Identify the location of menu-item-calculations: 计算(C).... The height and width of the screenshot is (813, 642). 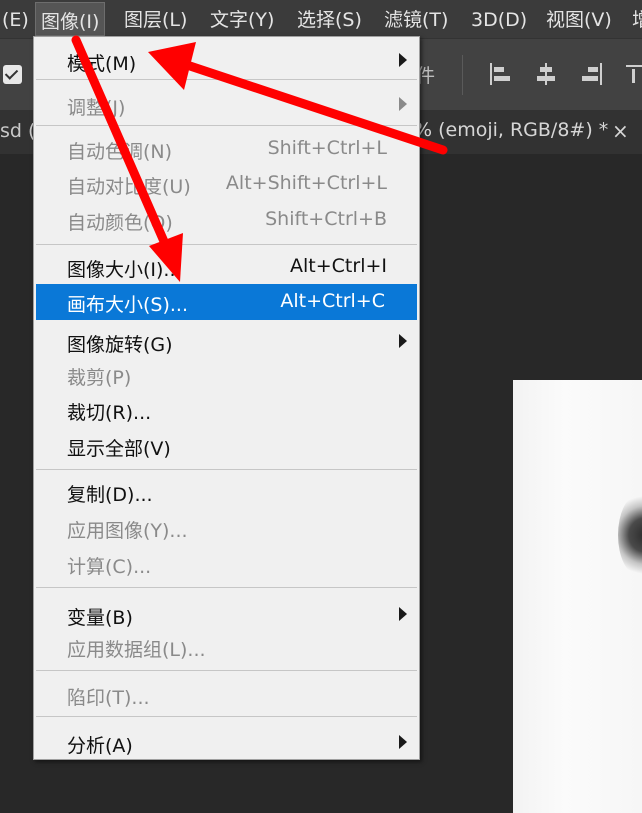
(226, 564).